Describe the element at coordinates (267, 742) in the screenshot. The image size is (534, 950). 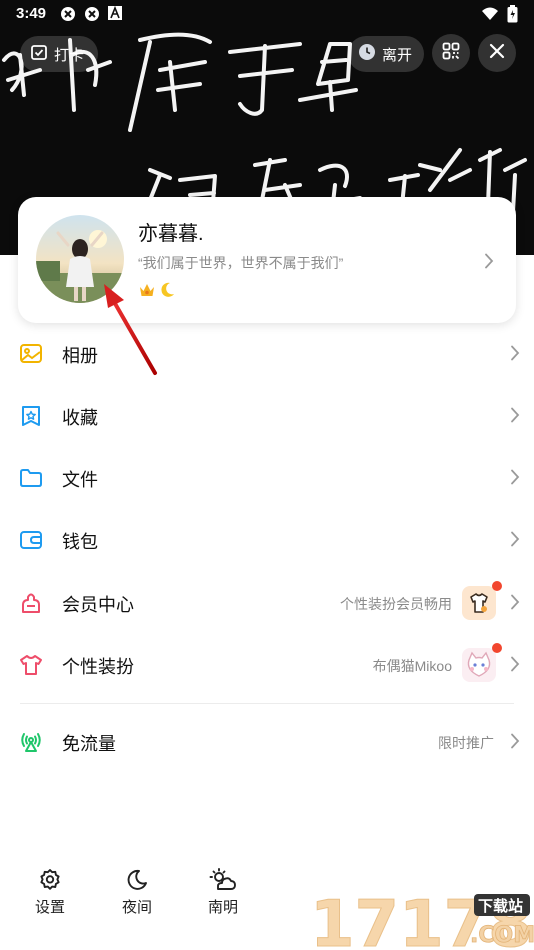
I see `menu-item-free-data: 免流量 限时推广` at that location.